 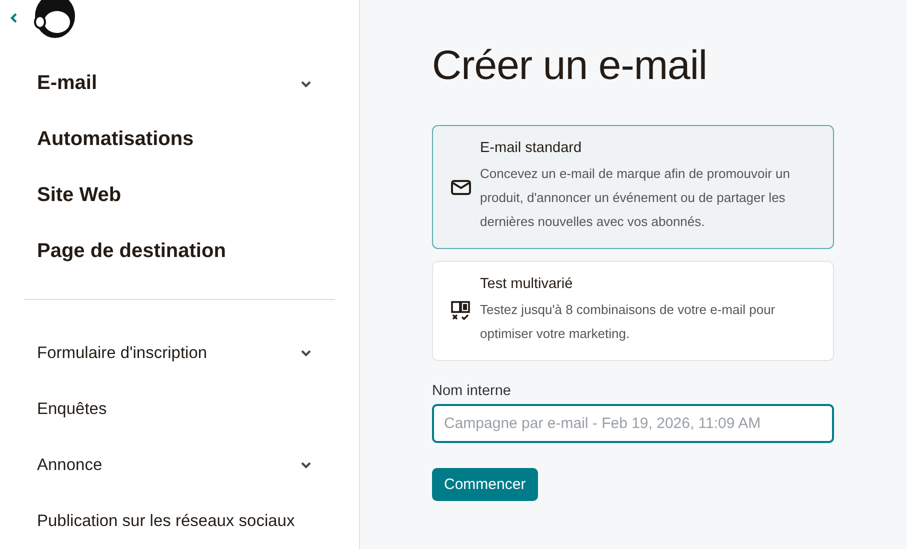 I want to click on option-card: E-mail standard Concevez un e-mail de marque afin de promouvoir un produit, d'annoncer un événement ou de partager les dernières nouvelles avec vos abonnés., so click(x=633, y=187).